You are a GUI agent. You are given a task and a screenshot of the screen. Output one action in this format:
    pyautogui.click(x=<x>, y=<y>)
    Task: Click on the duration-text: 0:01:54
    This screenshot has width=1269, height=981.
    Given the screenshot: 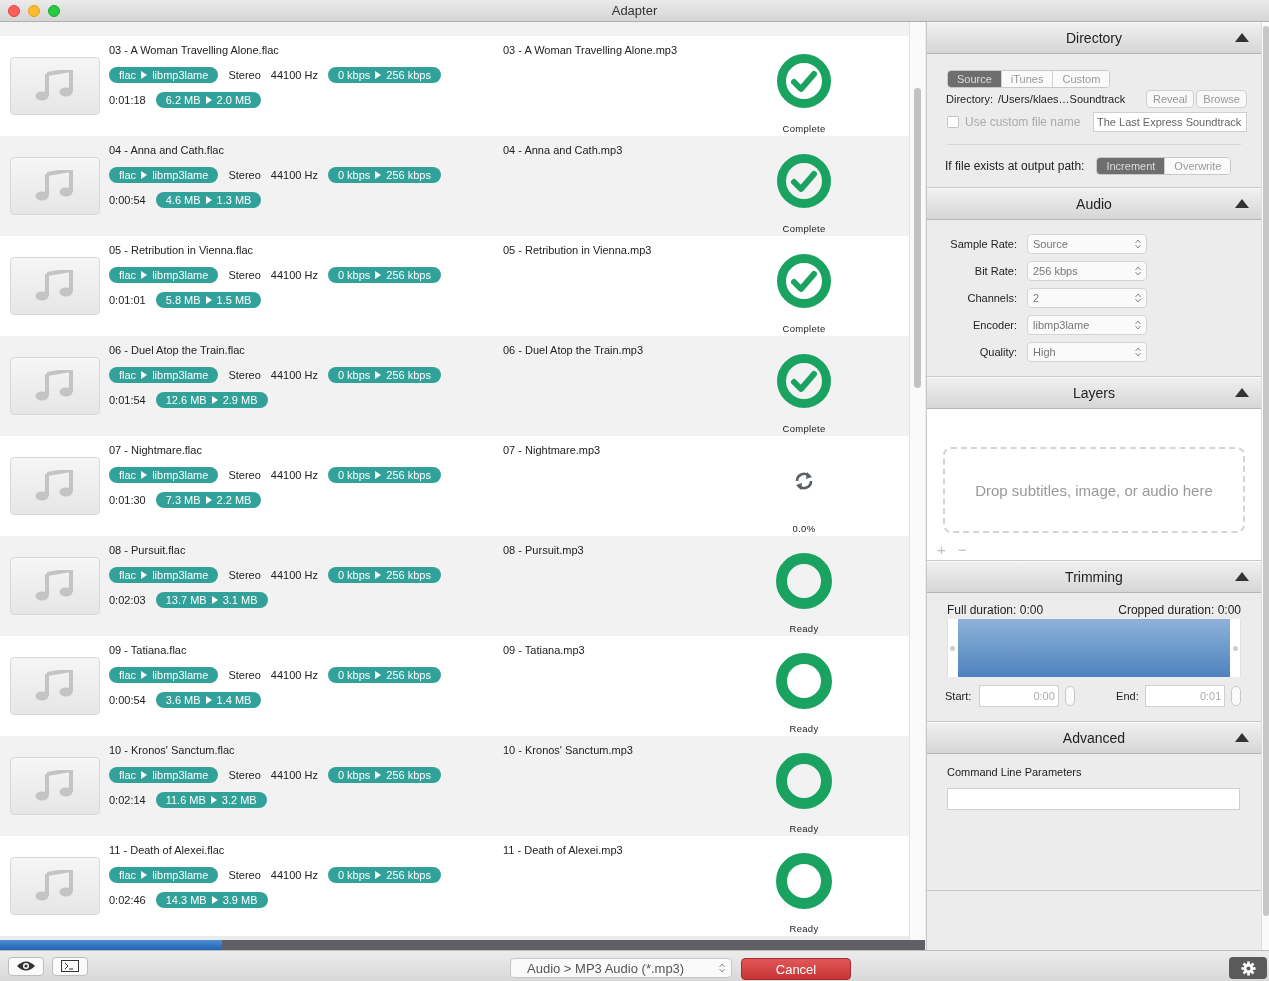 What is the action you would take?
    pyautogui.click(x=127, y=399)
    